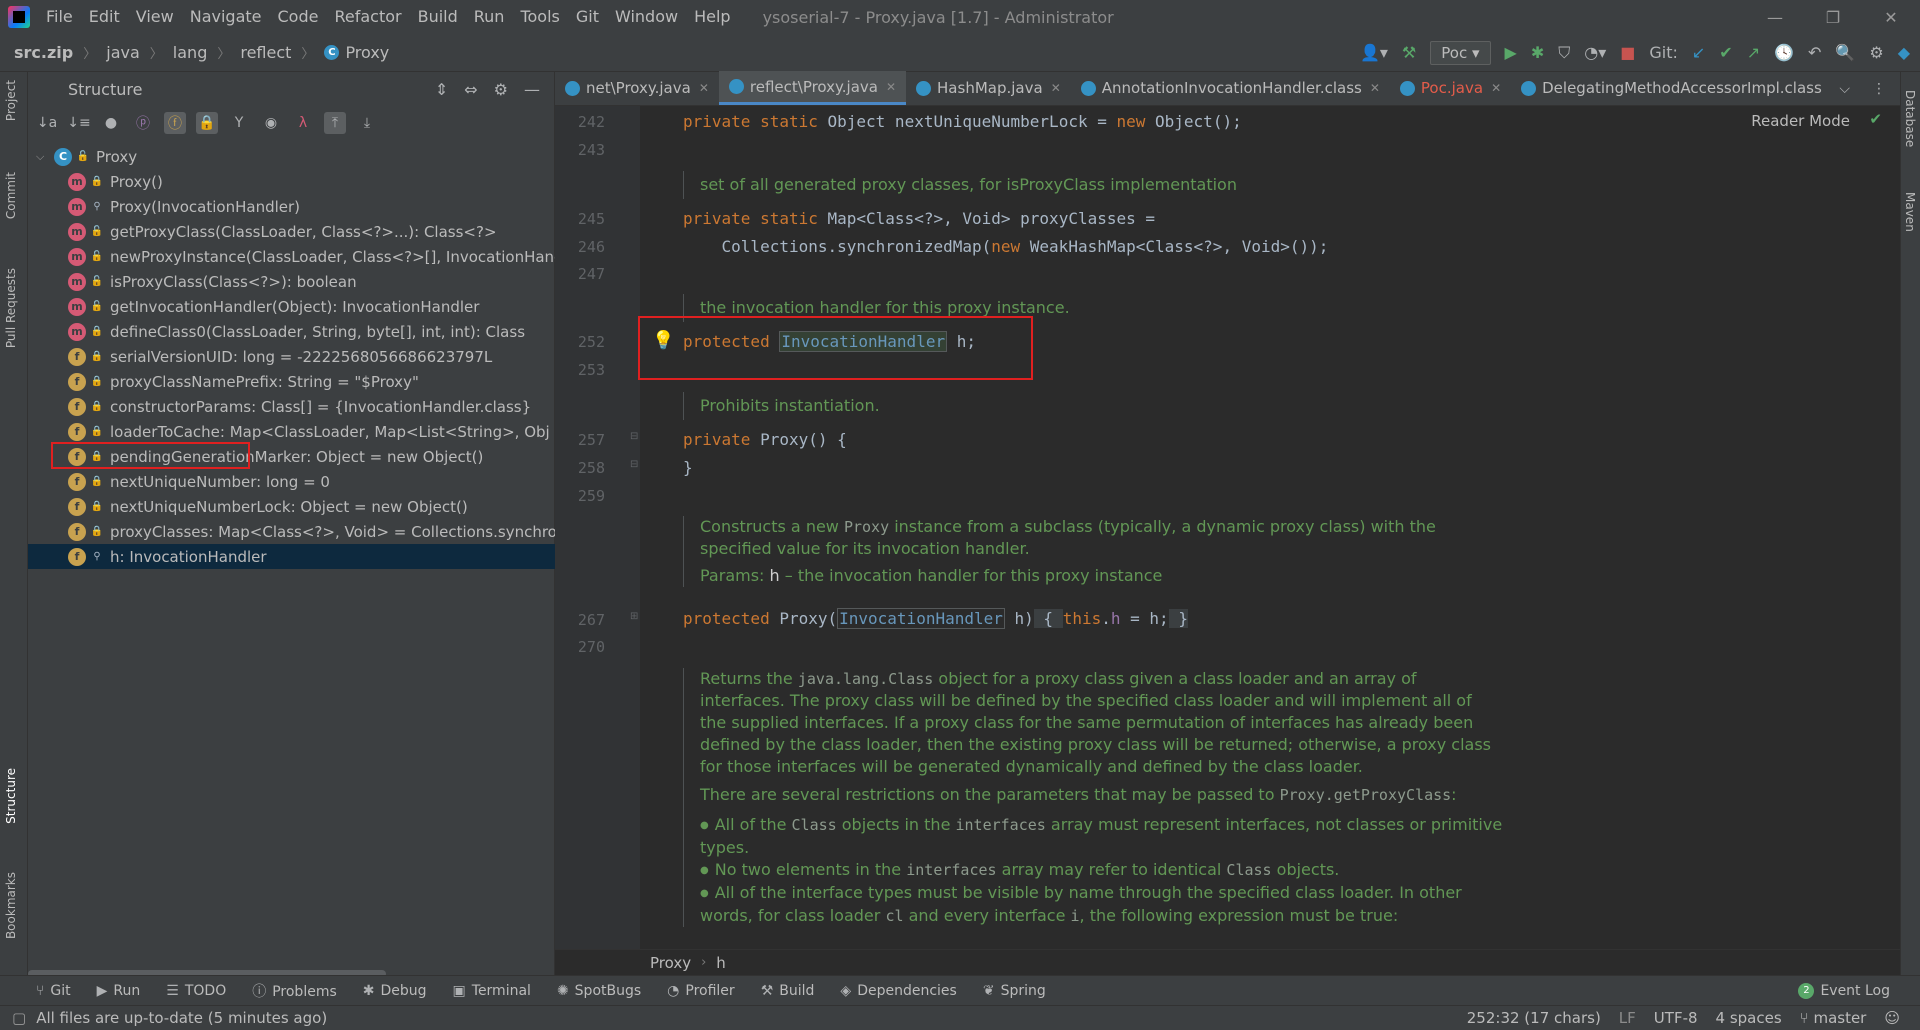 The width and height of the screenshot is (1920, 1030). Describe the element at coordinates (1910, 118) in the screenshot. I see `side-tab-database: Database` at that location.